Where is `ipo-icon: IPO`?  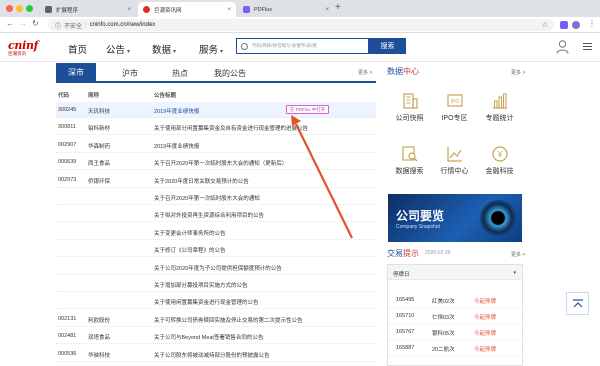
ipo-icon: IPO is located at coordinates (454, 100).